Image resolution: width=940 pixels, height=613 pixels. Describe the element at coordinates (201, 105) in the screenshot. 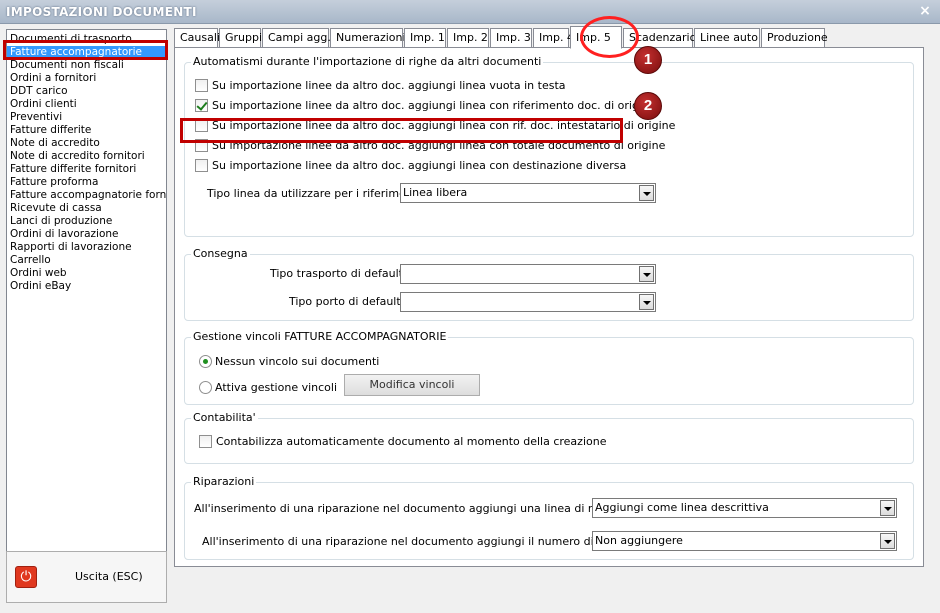

I see `checkbox-riferimento-doc-origine` at that location.